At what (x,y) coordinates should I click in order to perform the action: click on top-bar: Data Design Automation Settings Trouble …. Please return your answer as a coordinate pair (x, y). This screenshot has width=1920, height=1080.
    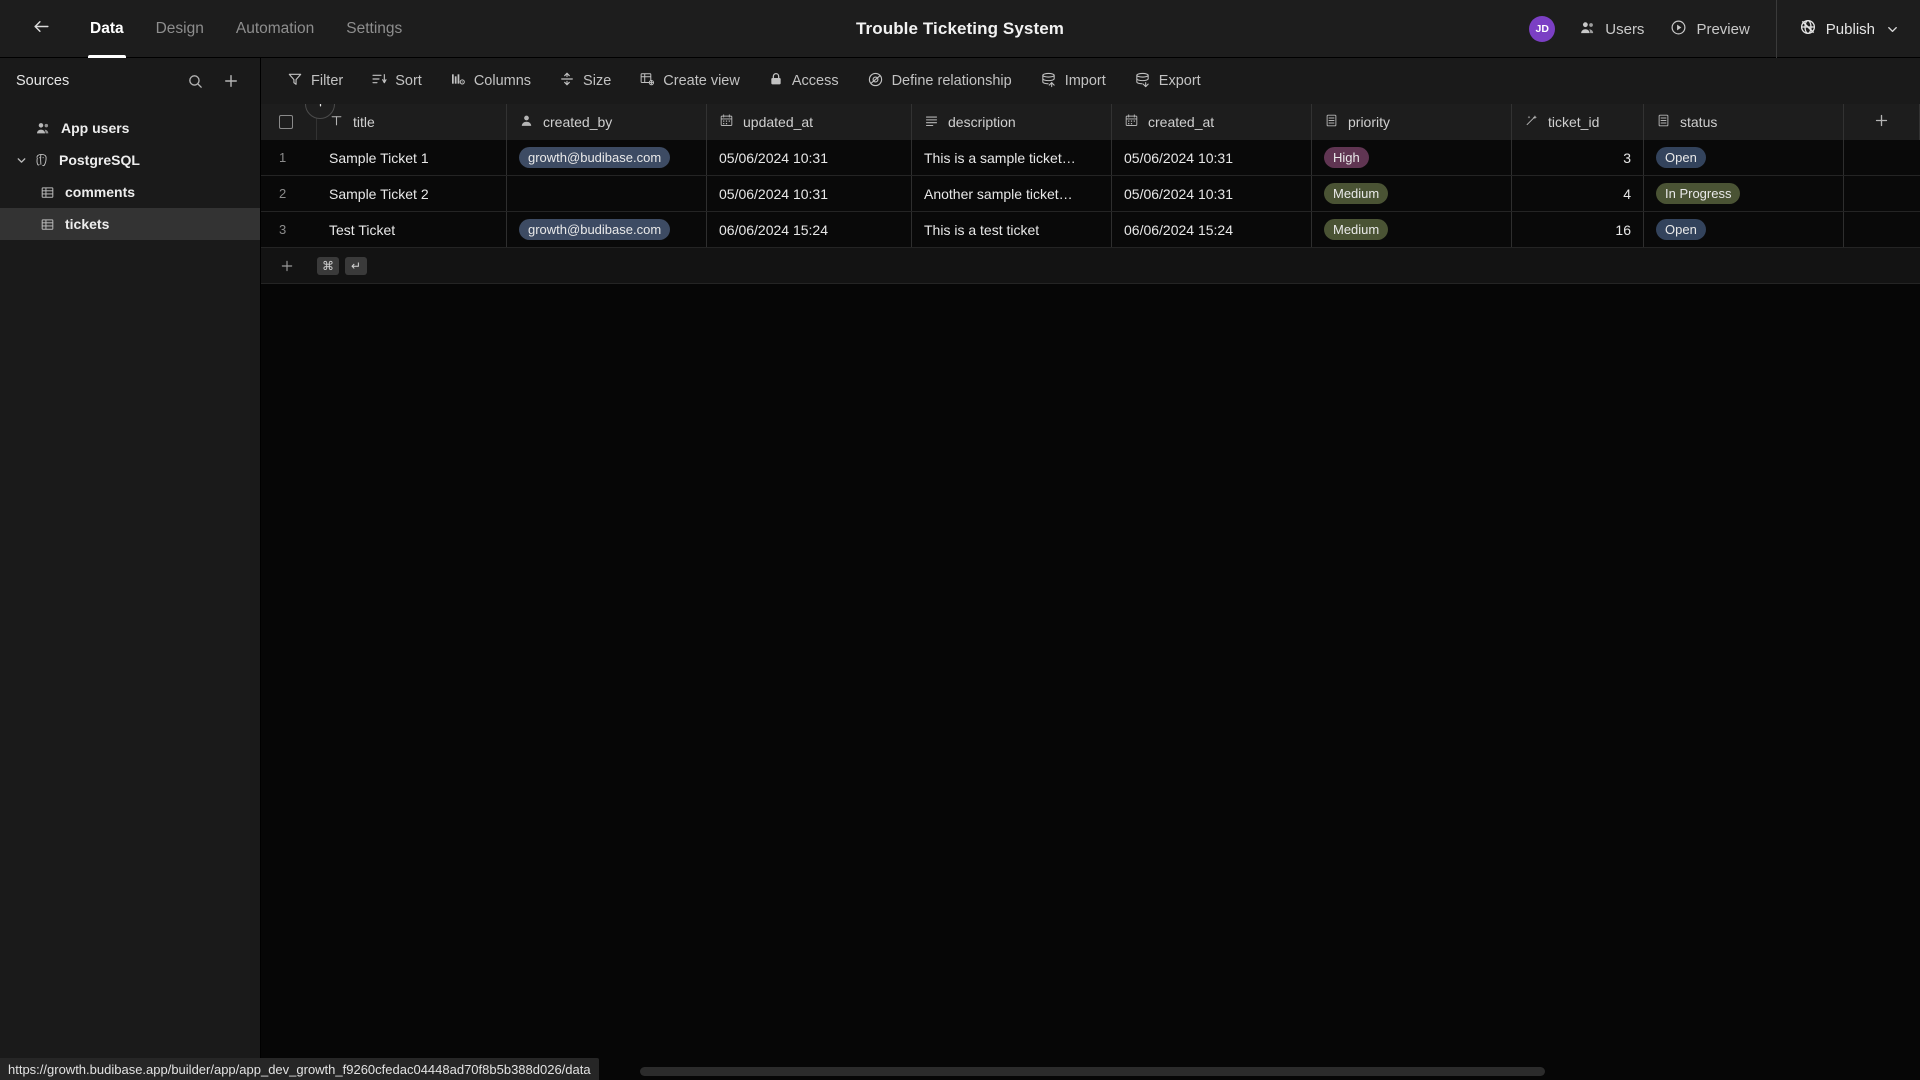
    Looking at the image, I should click on (960, 29).